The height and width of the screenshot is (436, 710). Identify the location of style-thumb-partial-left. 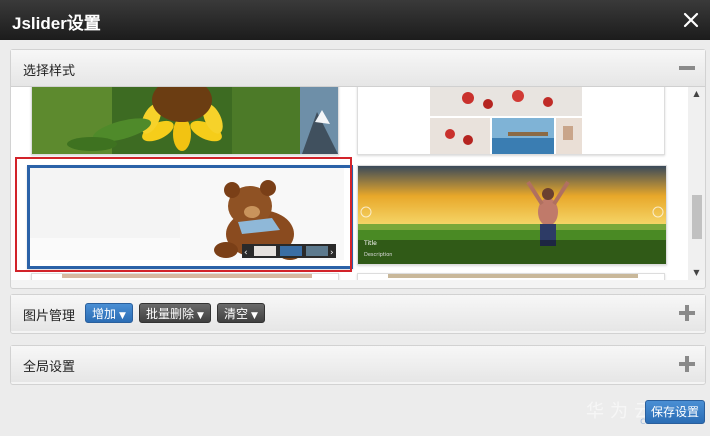
(185, 276).